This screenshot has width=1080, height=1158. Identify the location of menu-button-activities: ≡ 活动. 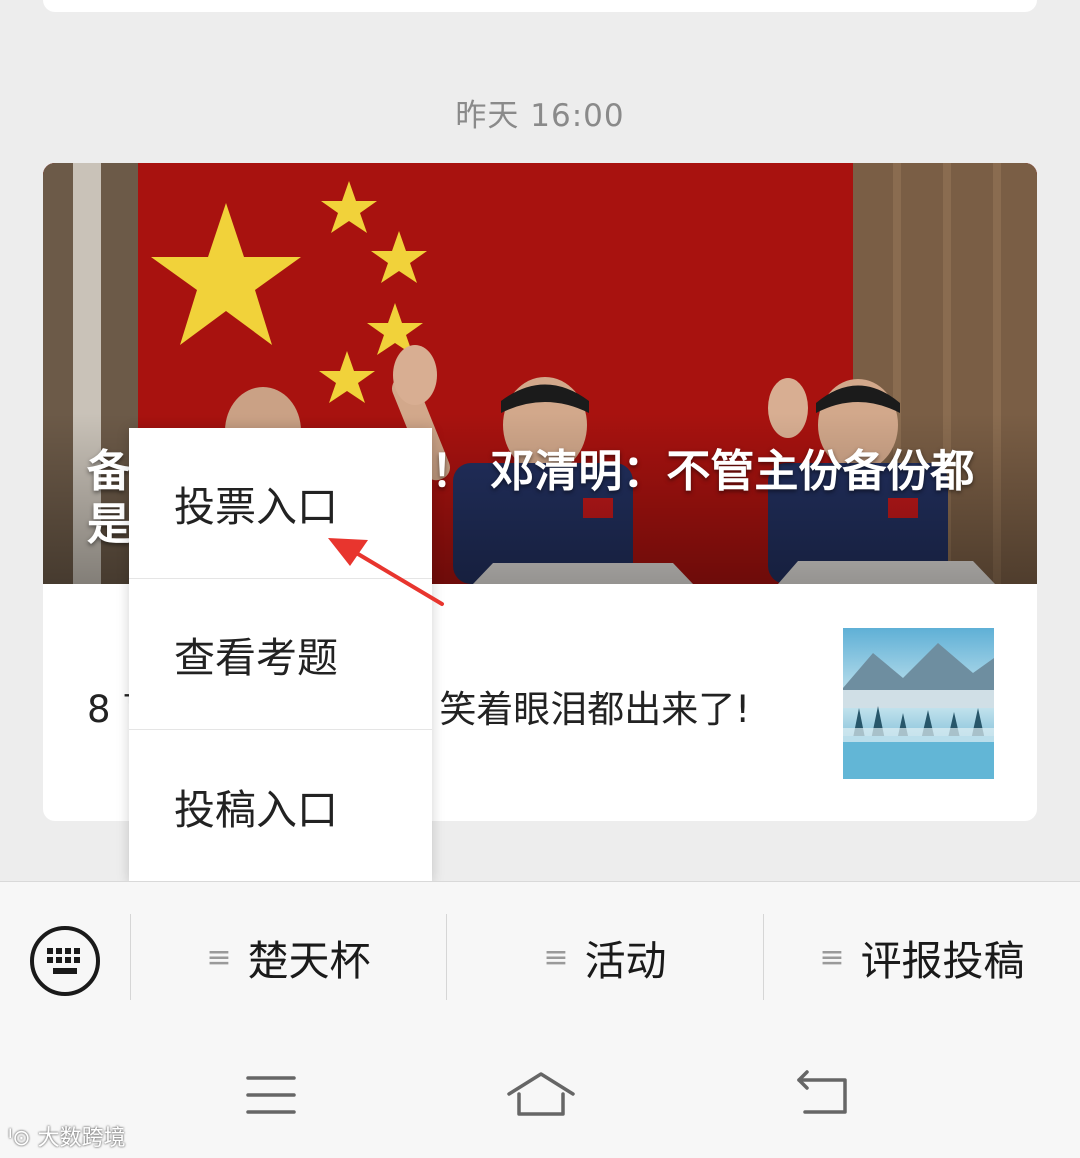
(605, 957).